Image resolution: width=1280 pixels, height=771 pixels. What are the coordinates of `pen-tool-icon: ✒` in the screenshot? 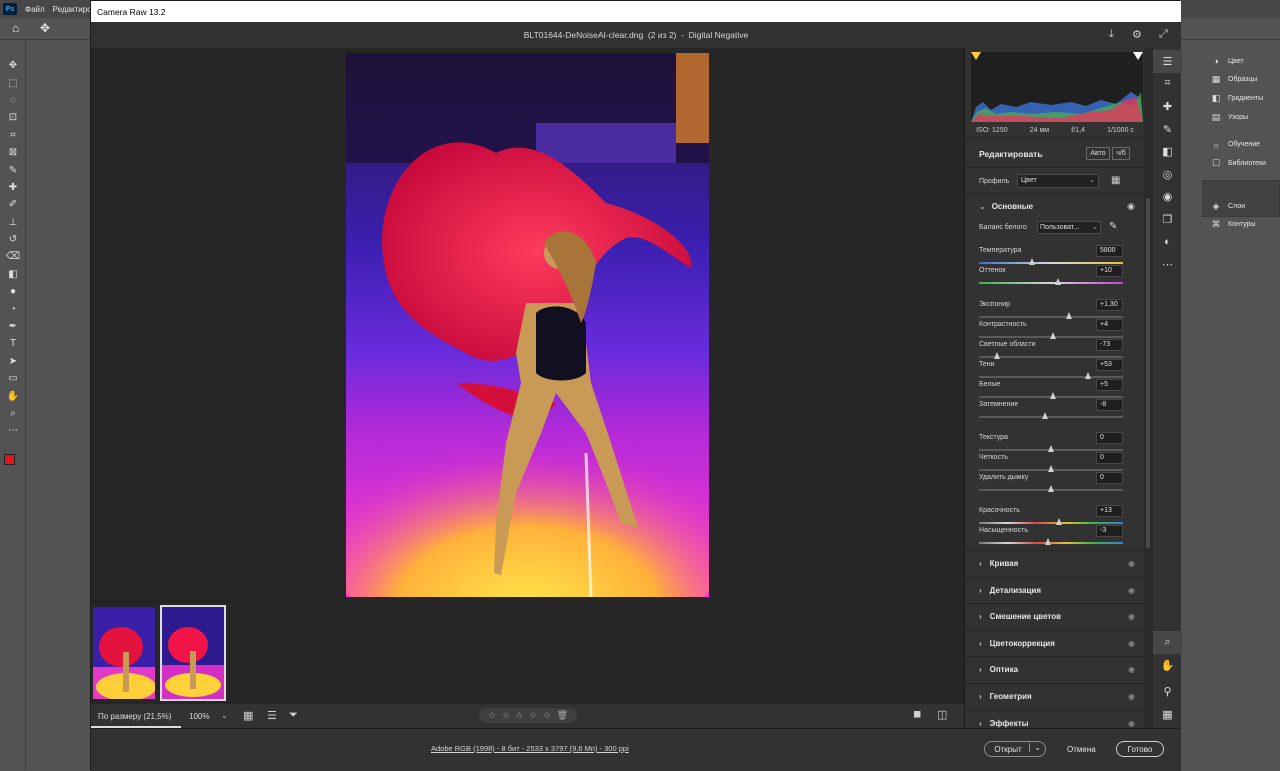 It's located at (13, 326).